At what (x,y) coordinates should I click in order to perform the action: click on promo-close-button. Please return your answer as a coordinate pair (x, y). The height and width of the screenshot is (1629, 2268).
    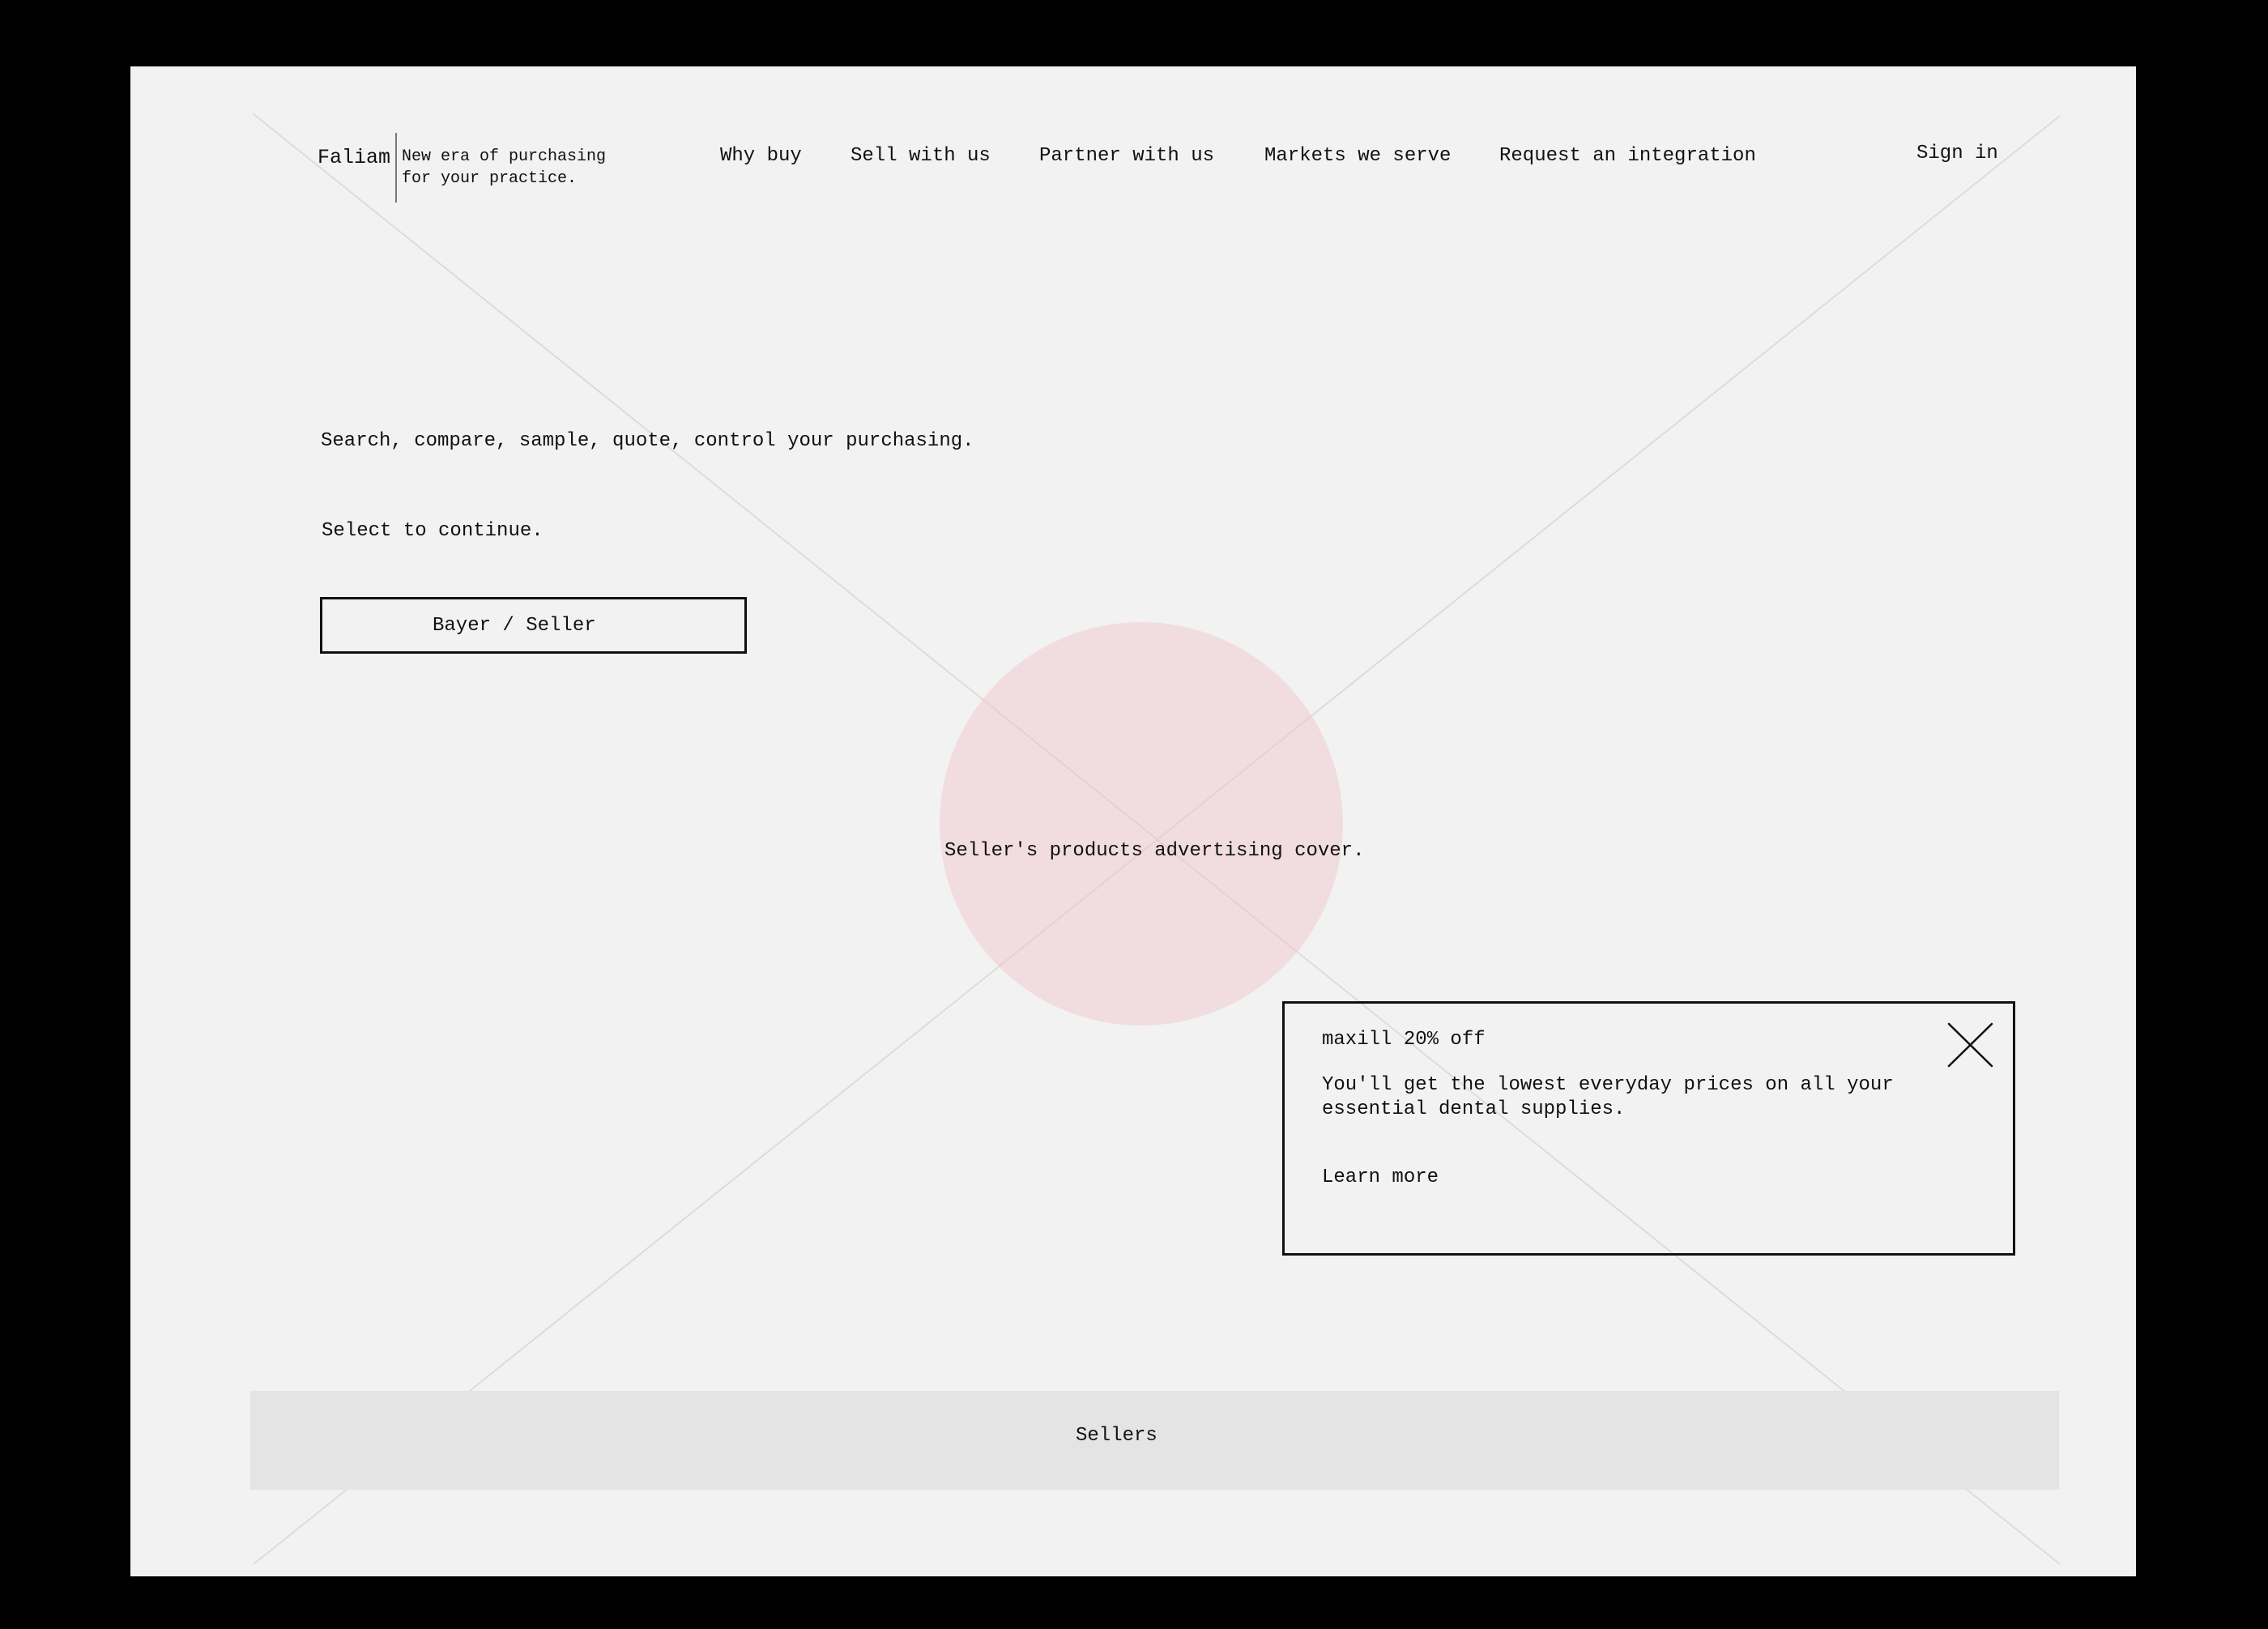
    Looking at the image, I should click on (1971, 1045).